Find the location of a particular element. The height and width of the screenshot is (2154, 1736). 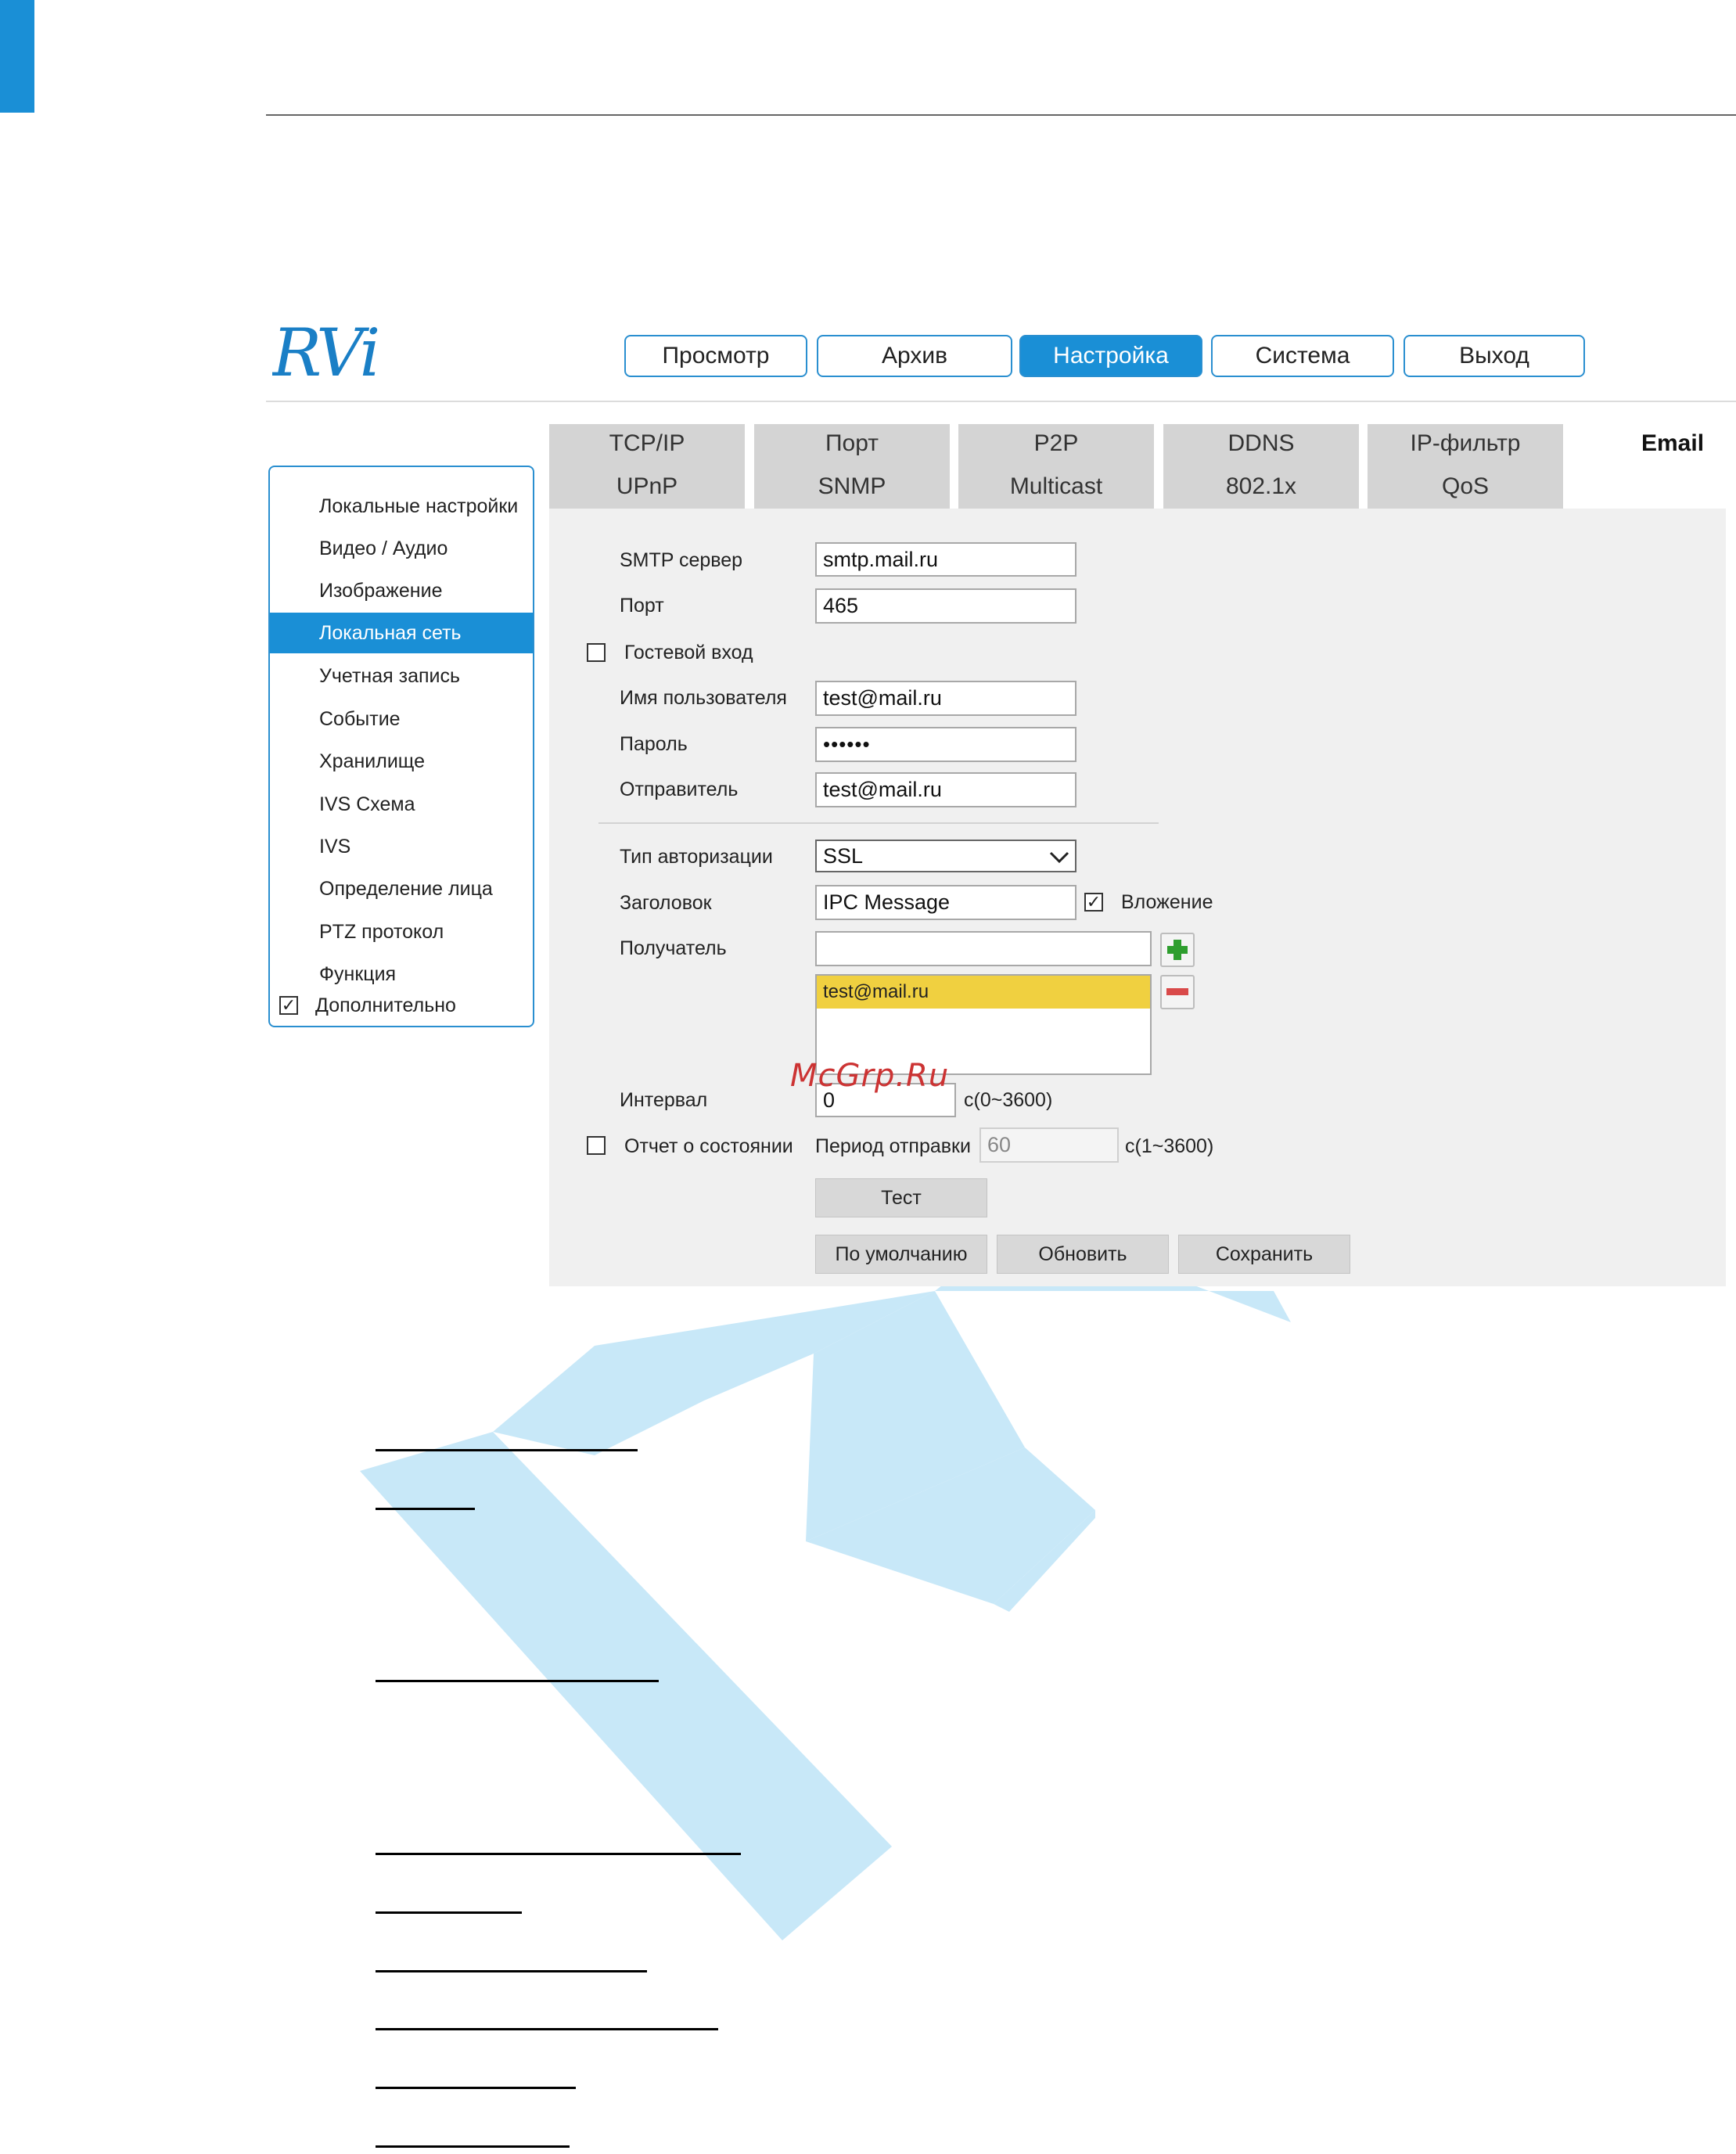

username-input: test@mail.ru is located at coordinates (945, 698).